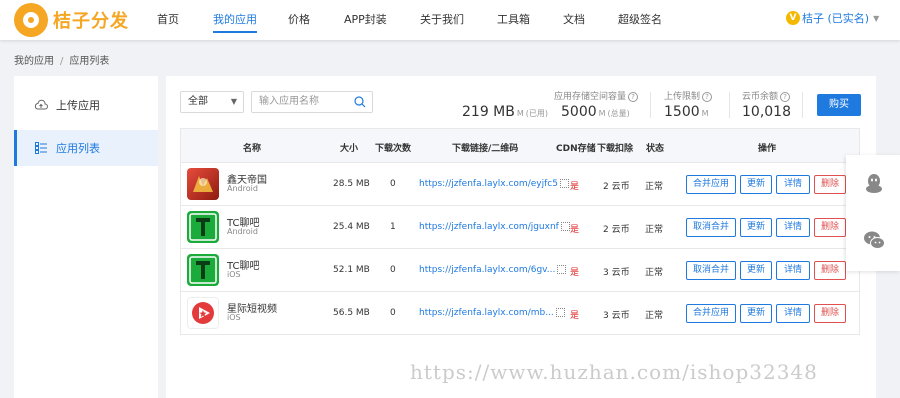 The height and width of the screenshot is (398, 900). Describe the element at coordinates (793, 18) in the screenshot. I see `vip-badge-icon: V` at that location.